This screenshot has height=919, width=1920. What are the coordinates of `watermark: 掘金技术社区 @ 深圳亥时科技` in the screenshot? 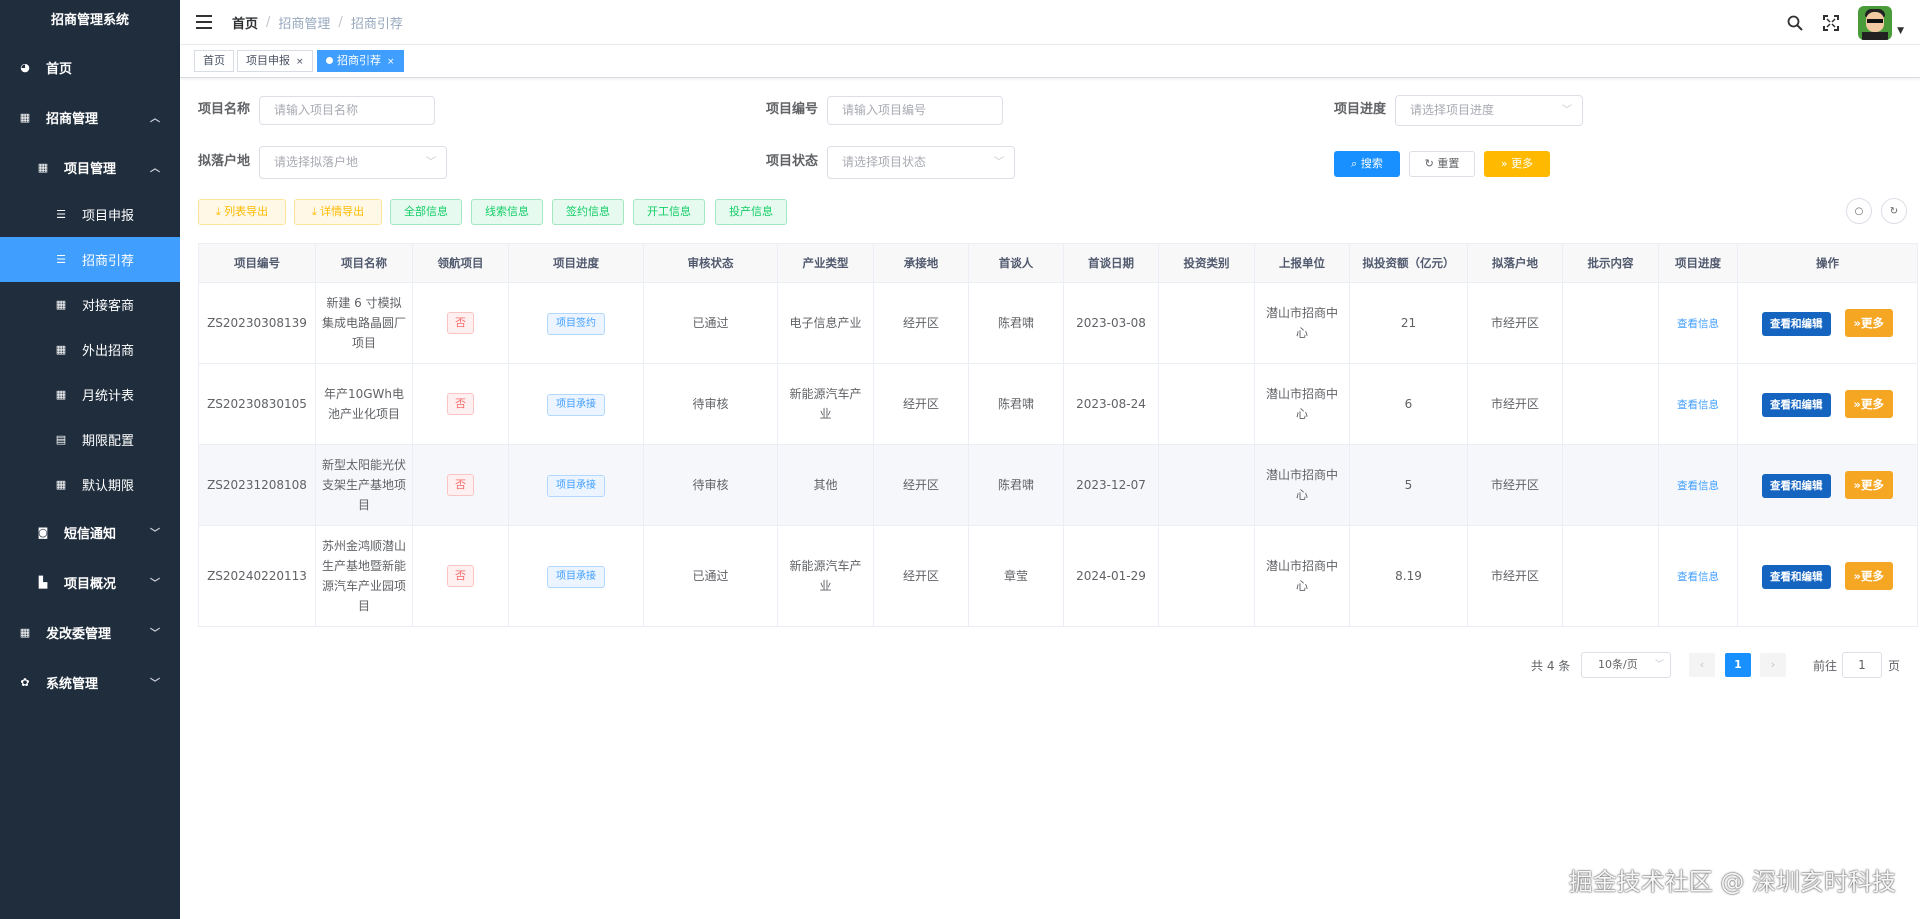 It's located at (1732, 882).